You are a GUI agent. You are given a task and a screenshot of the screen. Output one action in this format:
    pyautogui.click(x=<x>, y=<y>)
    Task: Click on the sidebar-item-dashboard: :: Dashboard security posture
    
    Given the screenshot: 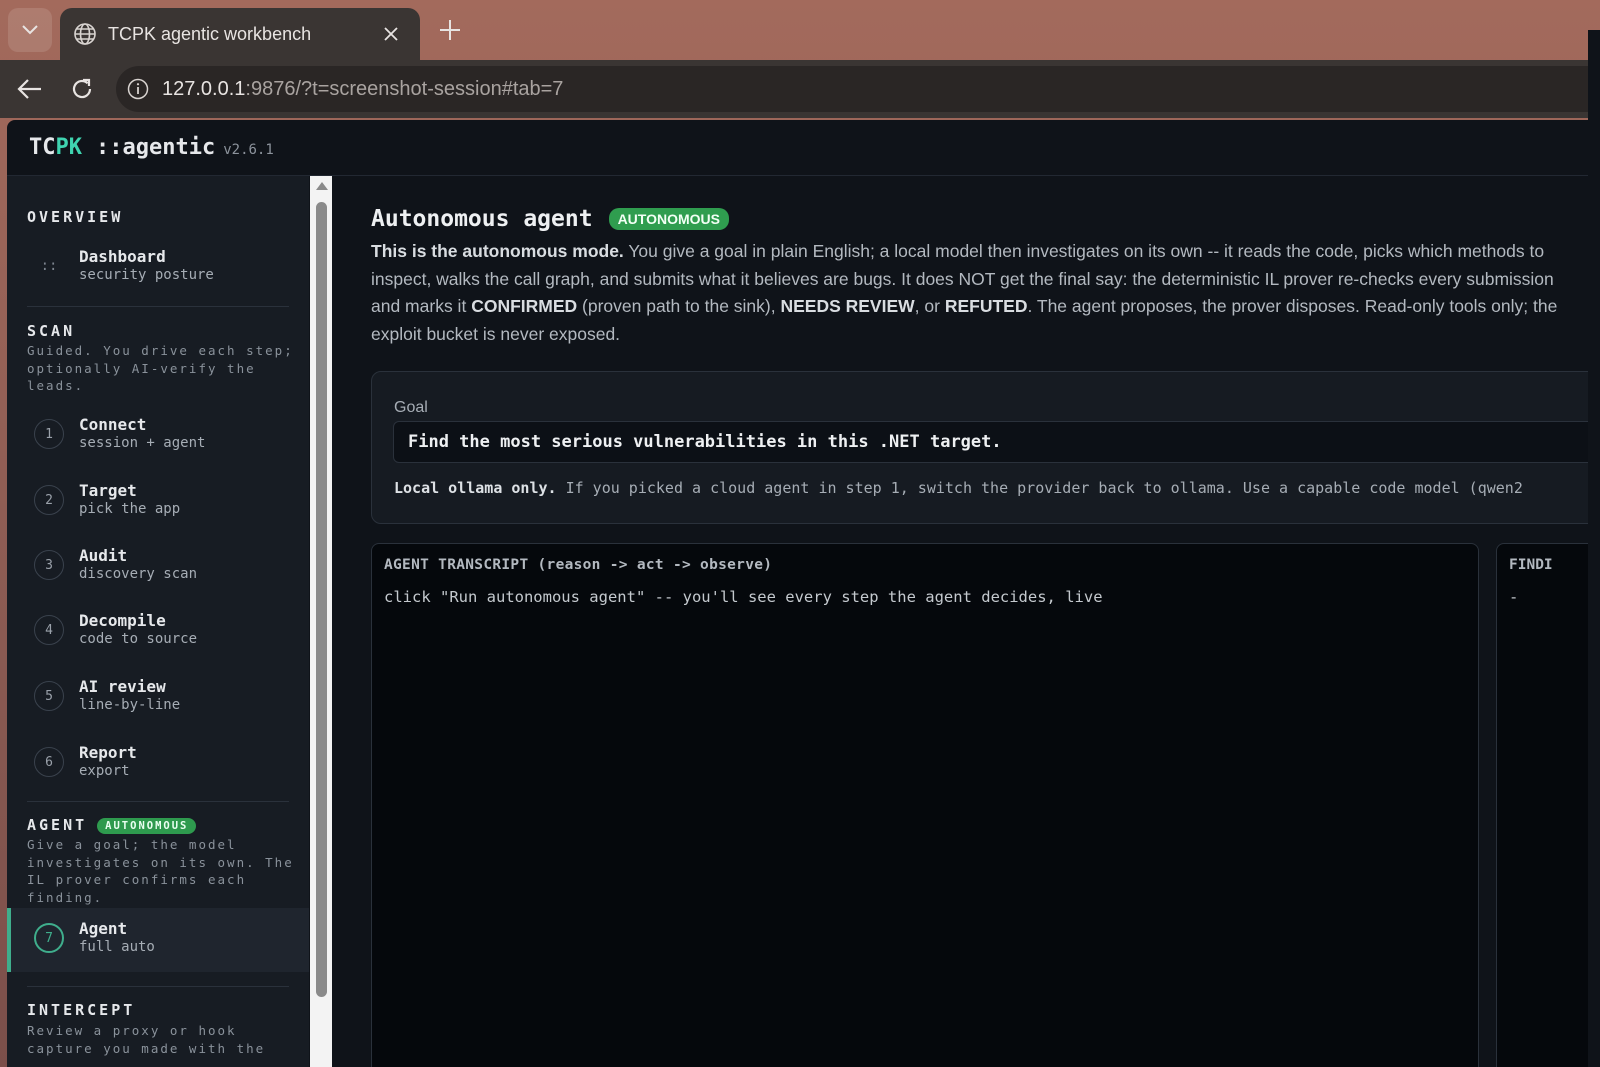 What is the action you would take?
    pyautogui.click(x=158, y=267)
    